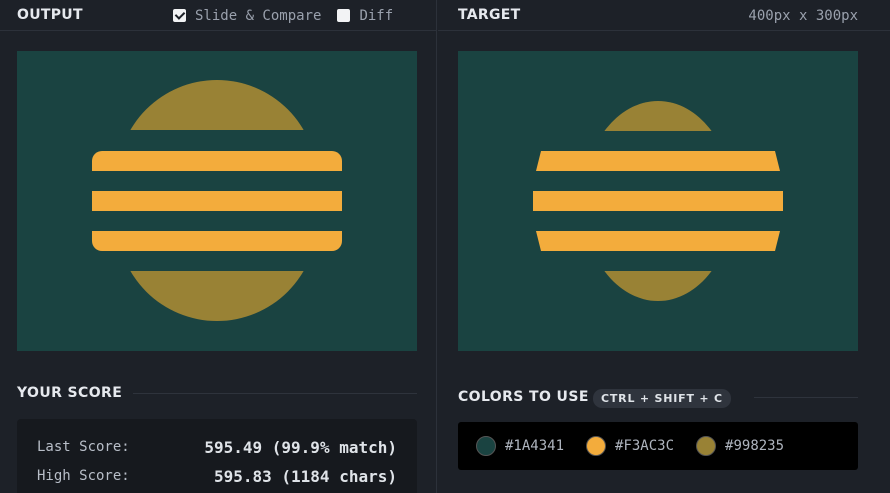 The height and width of the screenshot is (493, 890). What do you see at coordinates (179, 15) in the screenshot?
I see `slide-compare-checkbox` at bounding box center [179, 15].